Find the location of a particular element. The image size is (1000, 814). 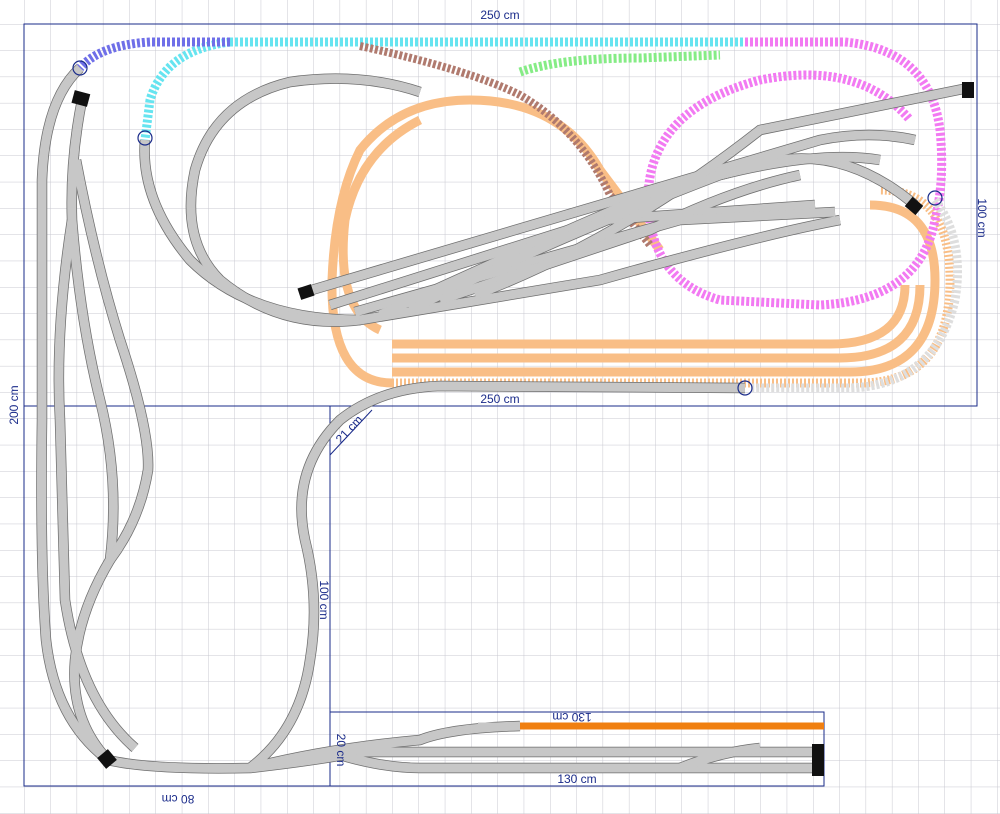

mid-width-label: 250 cm is located at coordinates (499, 399).